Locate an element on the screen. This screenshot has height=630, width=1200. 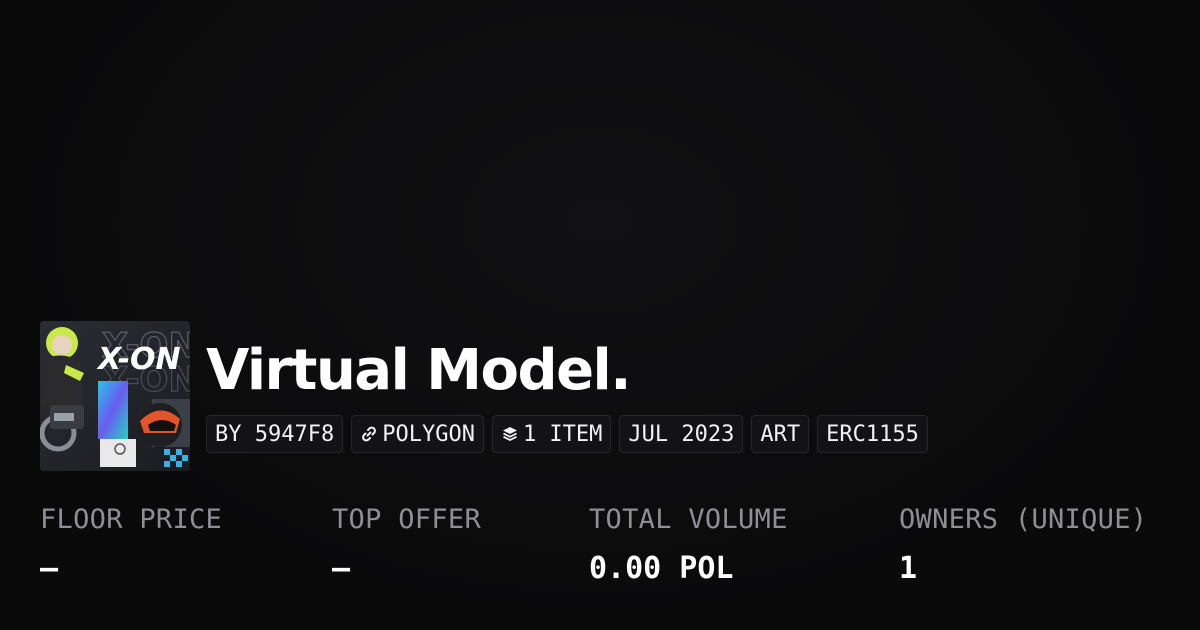
chip-date-label: JUL 2023 is located at coordinates (681, 434).